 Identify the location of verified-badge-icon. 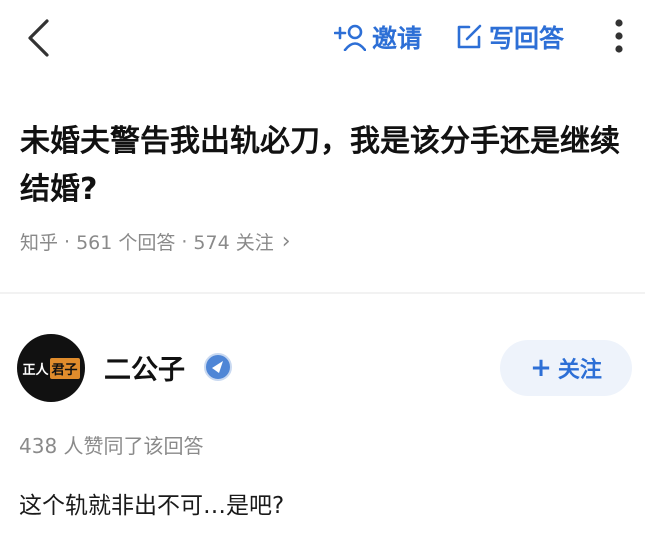
(218, 367).